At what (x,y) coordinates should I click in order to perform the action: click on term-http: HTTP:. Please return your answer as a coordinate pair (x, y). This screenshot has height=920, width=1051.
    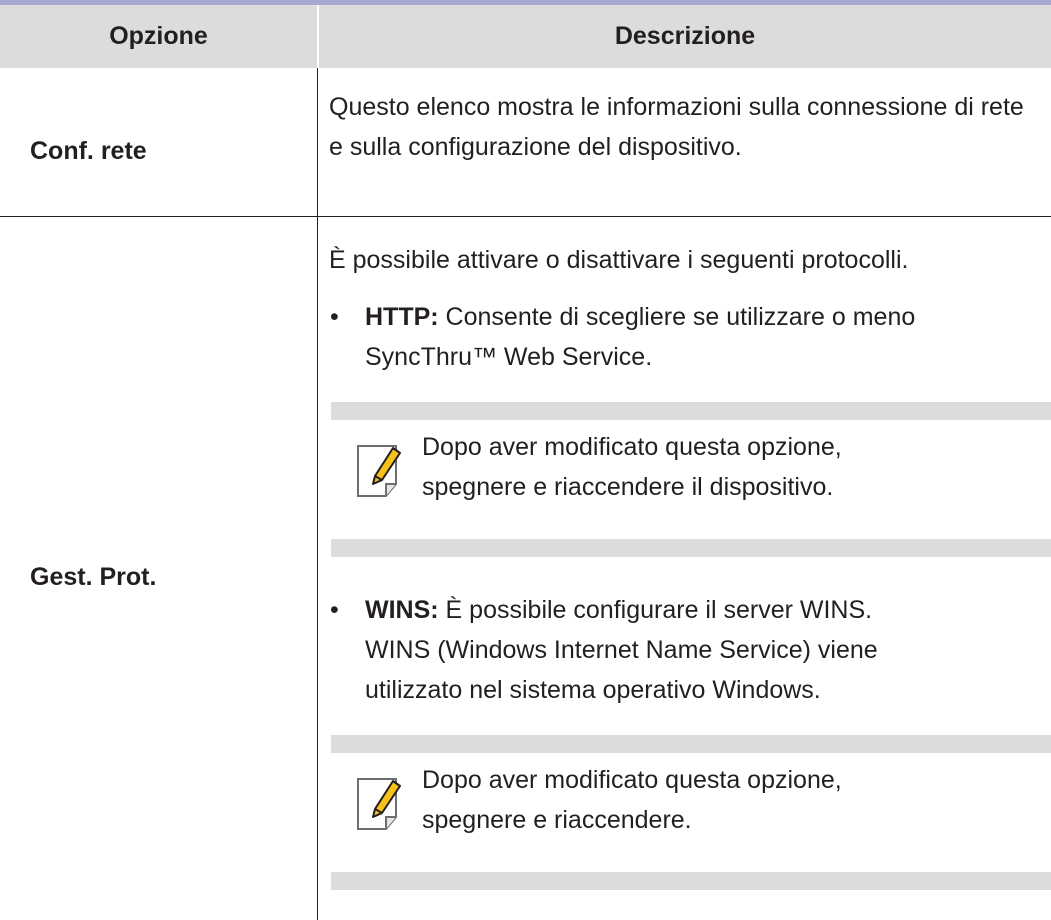
    Looking at the image, I should click on (402, 317).